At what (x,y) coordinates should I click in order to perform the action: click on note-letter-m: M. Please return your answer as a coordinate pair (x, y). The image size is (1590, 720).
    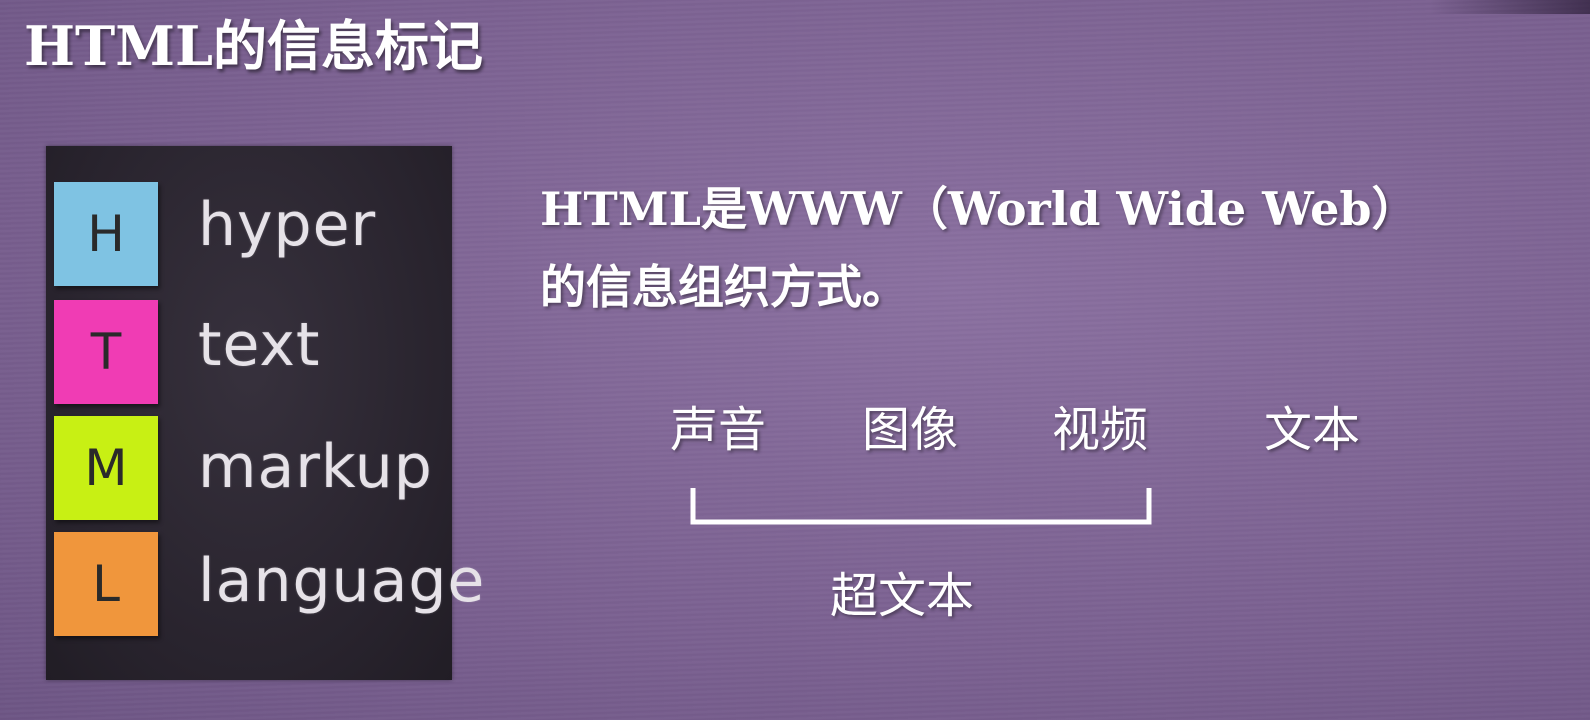
    Looking at the image, I should click on (106, 468).